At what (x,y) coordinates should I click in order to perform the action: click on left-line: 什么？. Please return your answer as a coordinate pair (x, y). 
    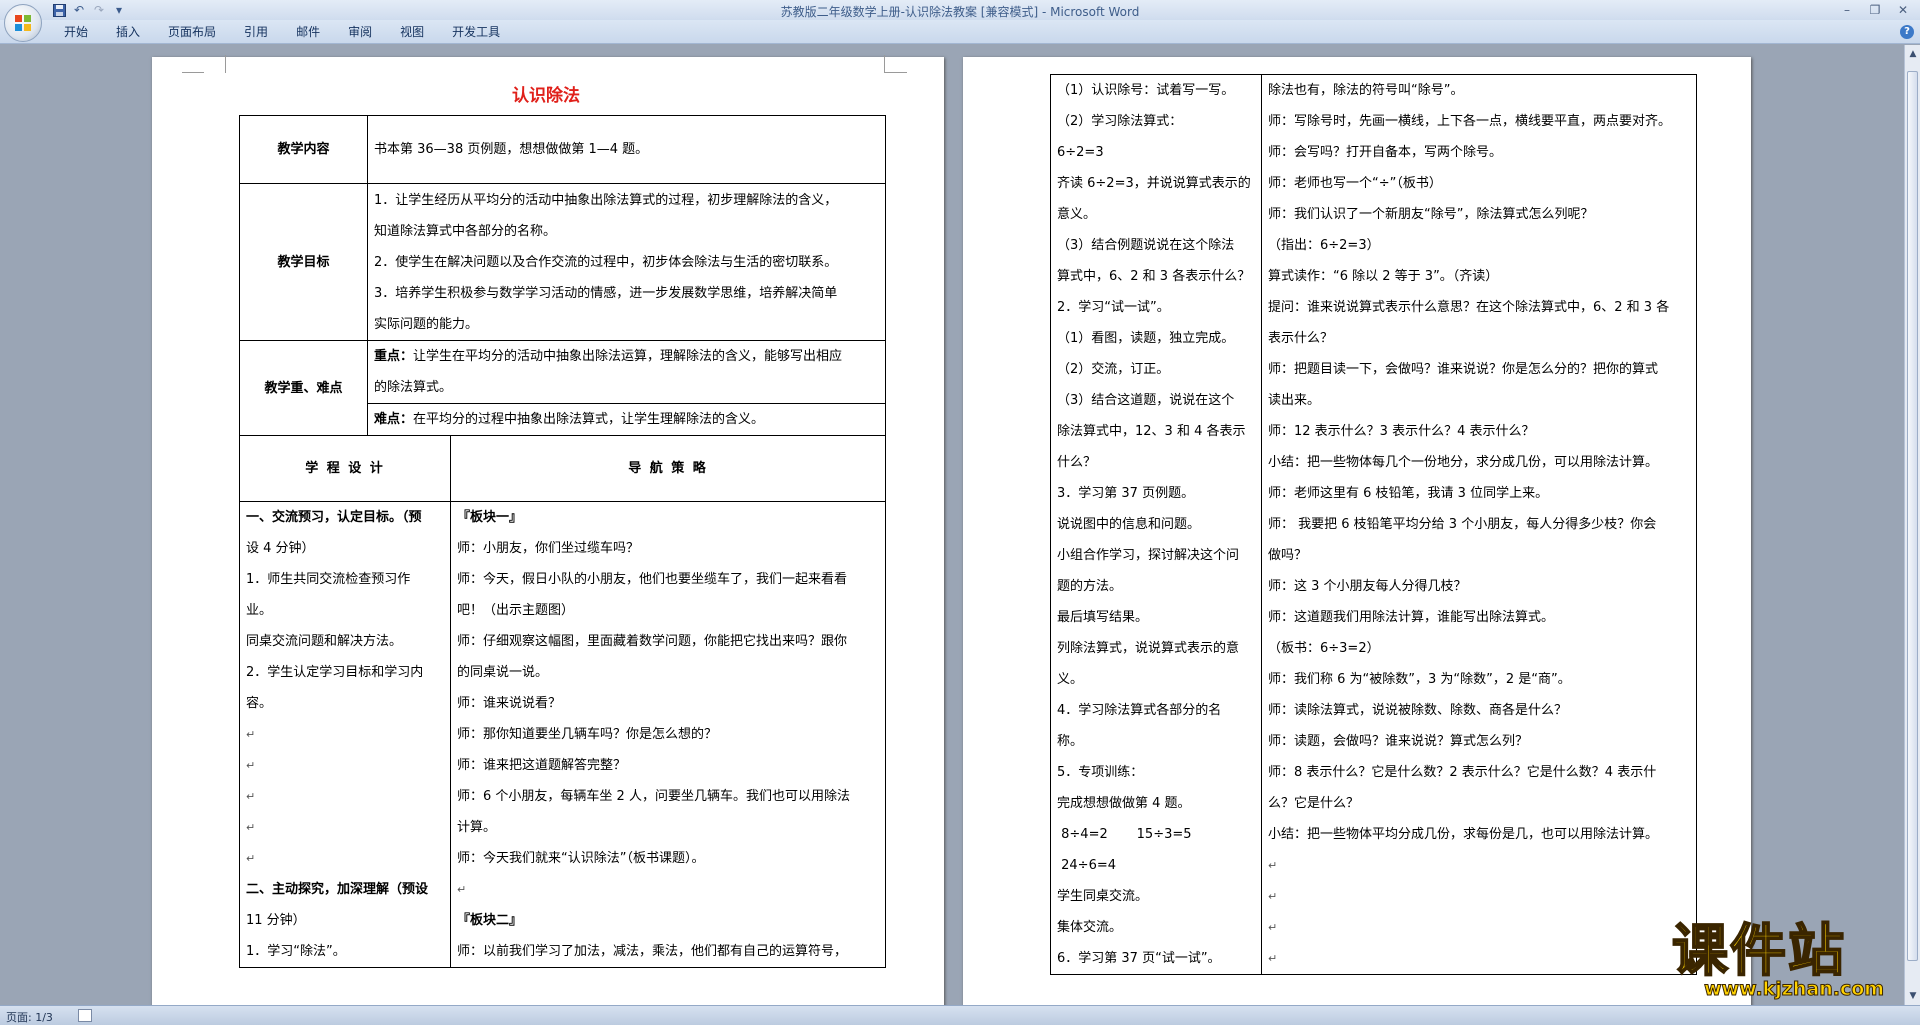
    Looking at the image, I should click on (1077, 462).